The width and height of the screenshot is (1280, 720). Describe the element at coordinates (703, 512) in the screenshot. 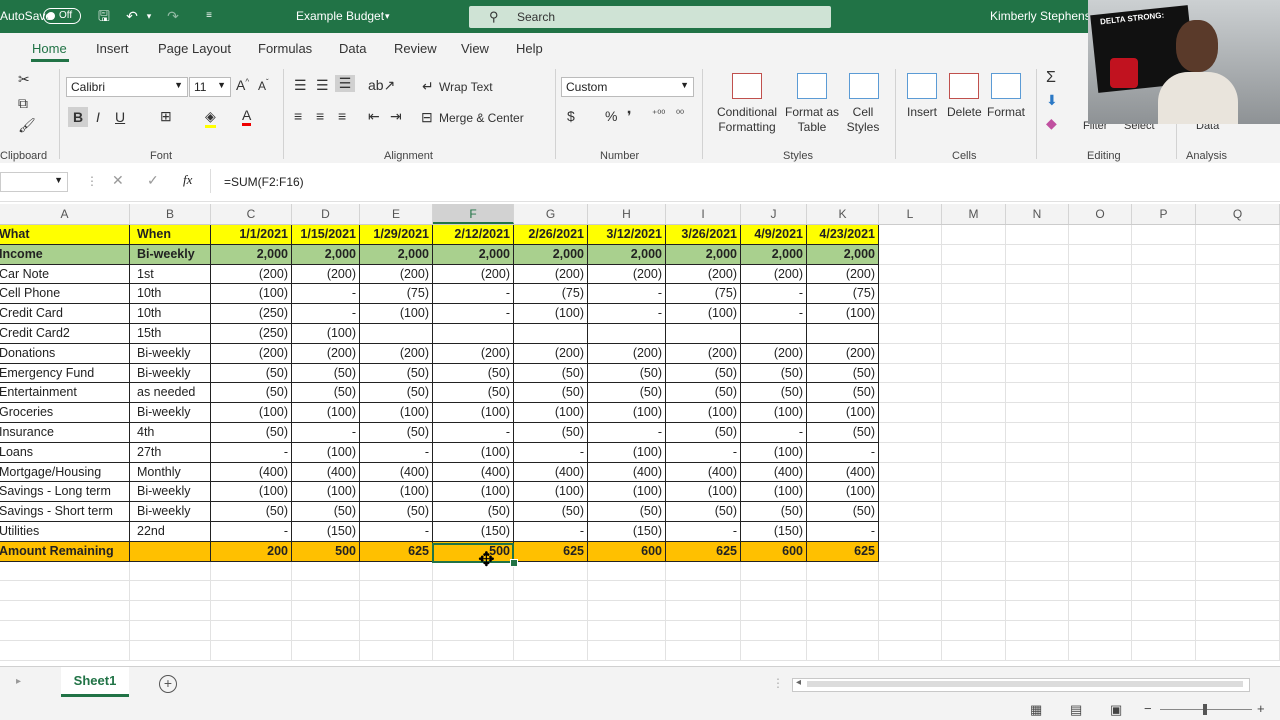

I see `cell-i: (50)` at that location.